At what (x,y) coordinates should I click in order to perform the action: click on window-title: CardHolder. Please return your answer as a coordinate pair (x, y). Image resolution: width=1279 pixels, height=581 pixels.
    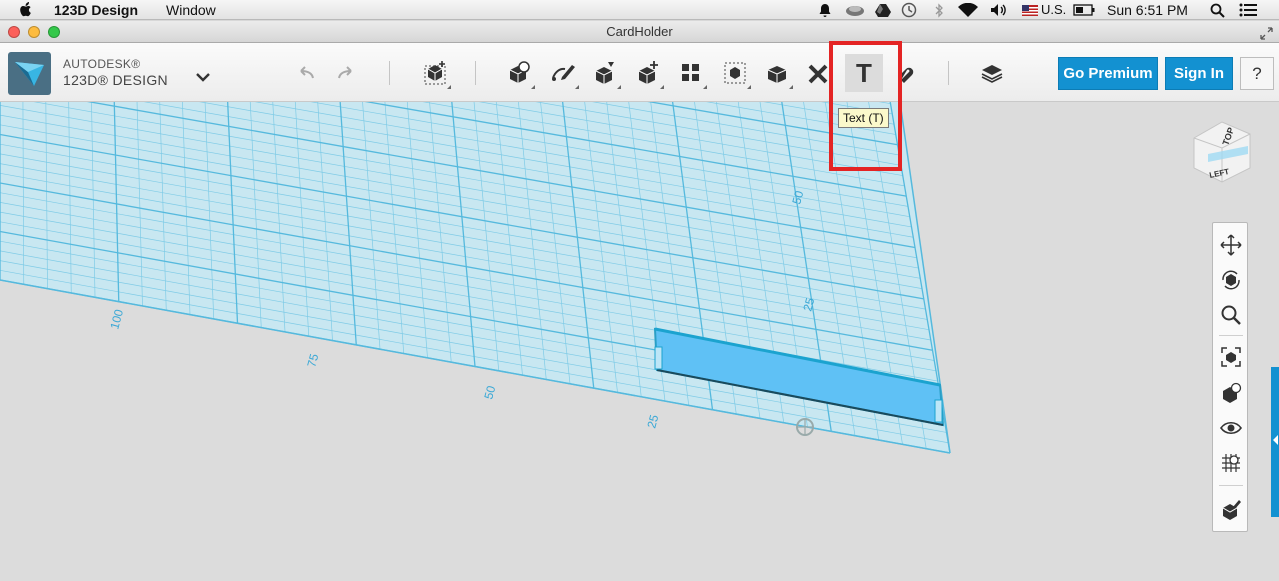
    Looking at the image, I should click on (639, 31).